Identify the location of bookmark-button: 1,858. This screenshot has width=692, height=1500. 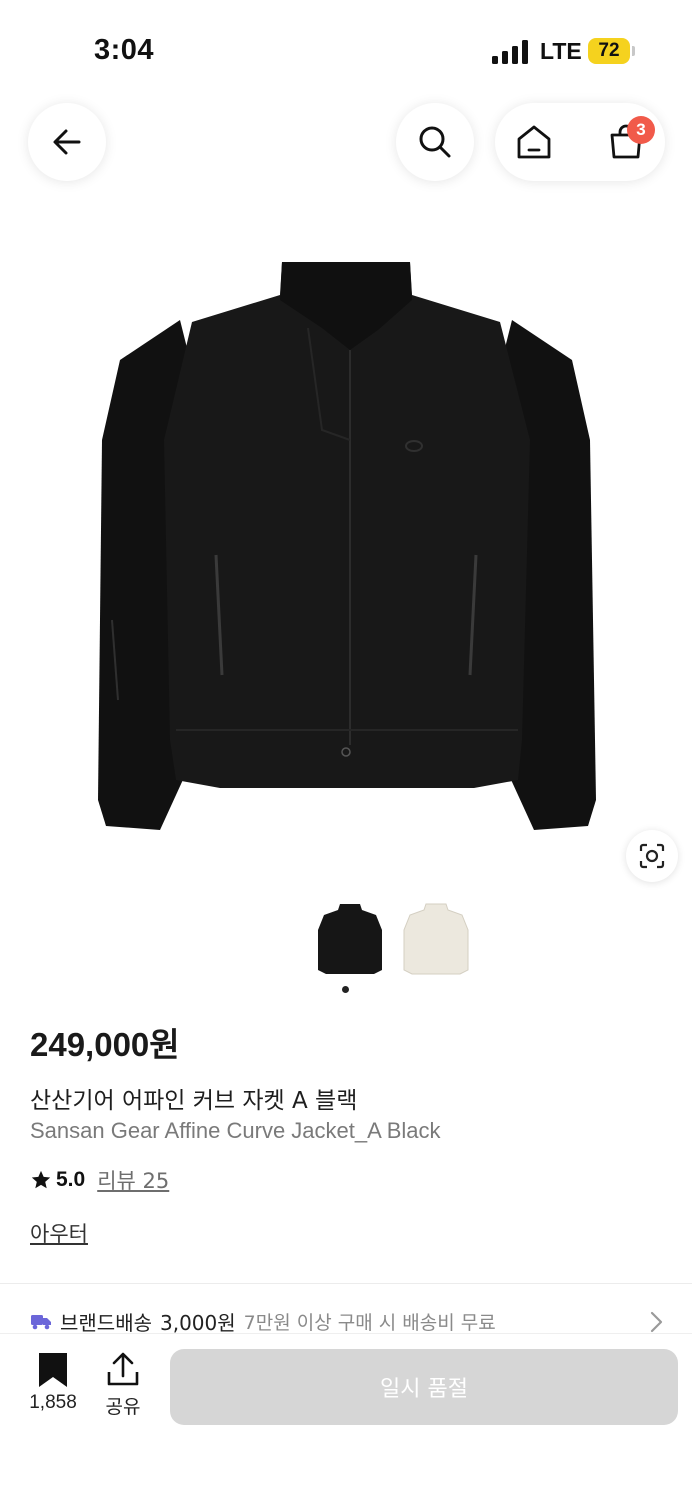
(53, 1387).